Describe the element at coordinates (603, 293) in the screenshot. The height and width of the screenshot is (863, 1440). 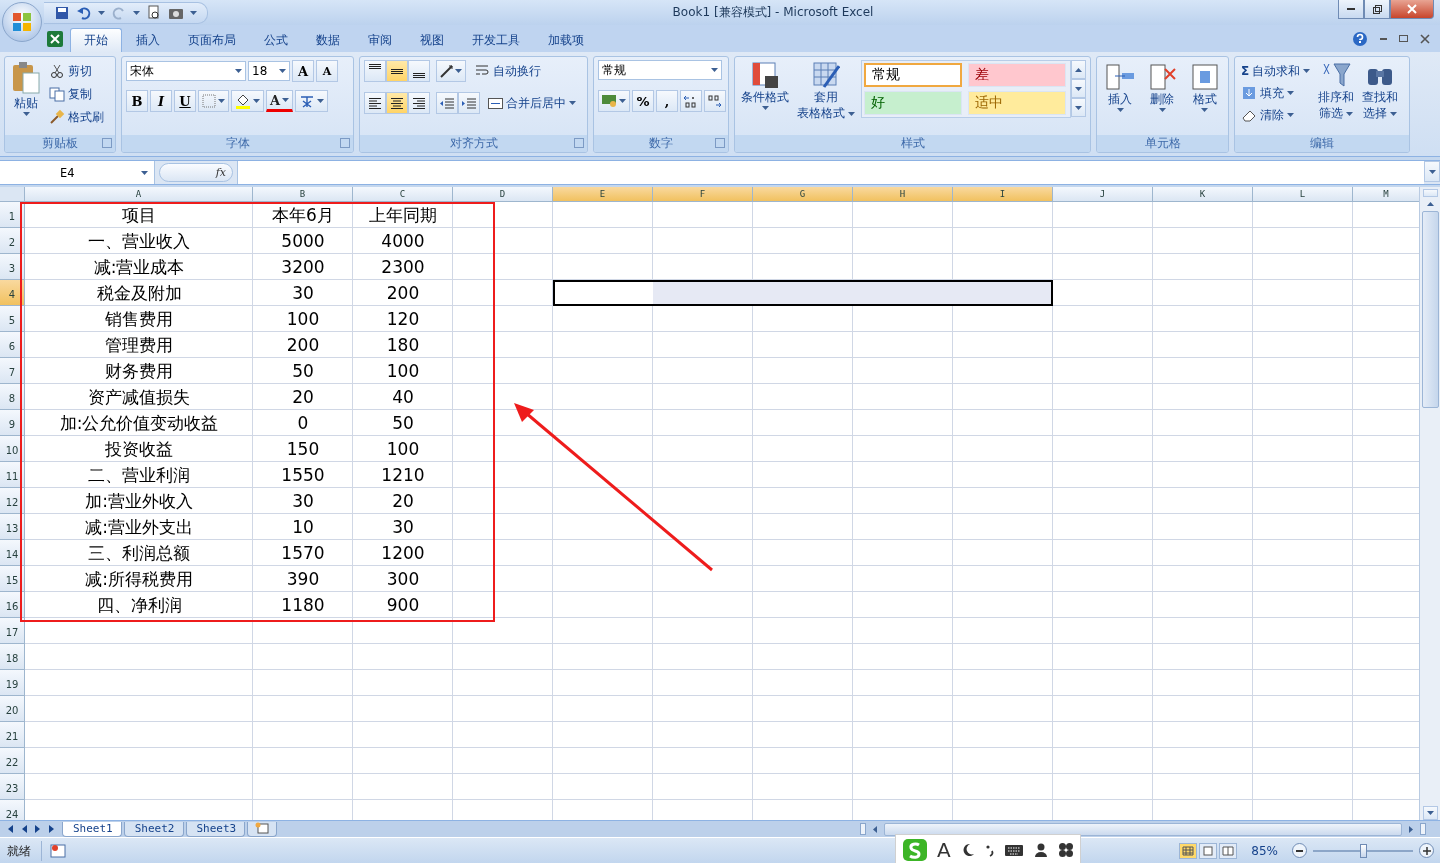
I see `active-cell` at that location.